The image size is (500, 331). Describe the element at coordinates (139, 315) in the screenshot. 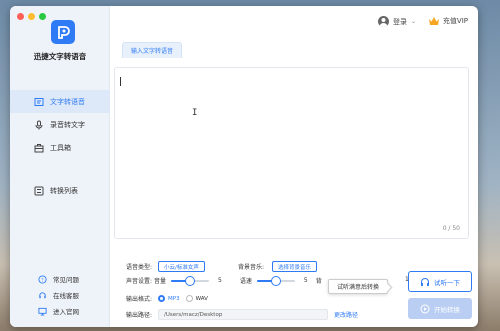

I see `output-path-label: 输出路径:` at that location.